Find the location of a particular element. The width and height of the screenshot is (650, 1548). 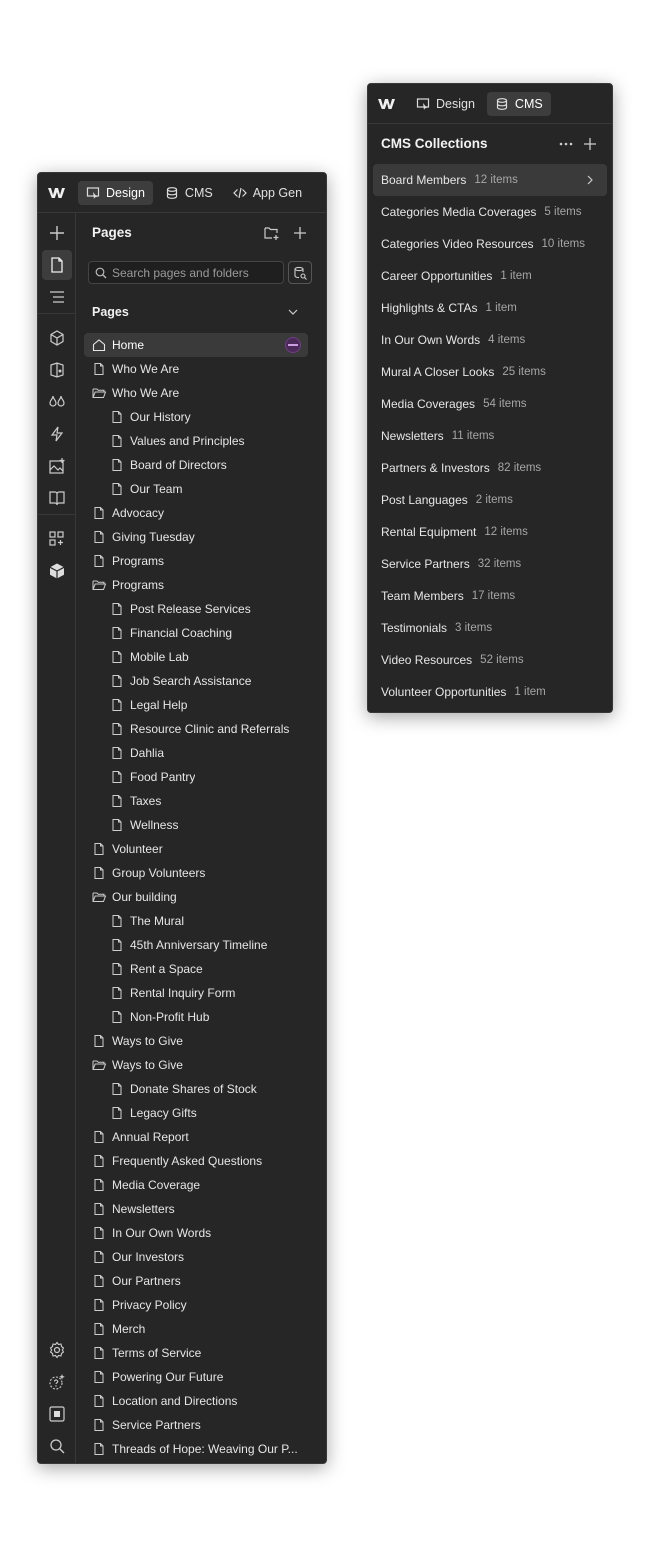

cms-collection-item: In Our Own Words 4 items is located at coordinates (490, 340).